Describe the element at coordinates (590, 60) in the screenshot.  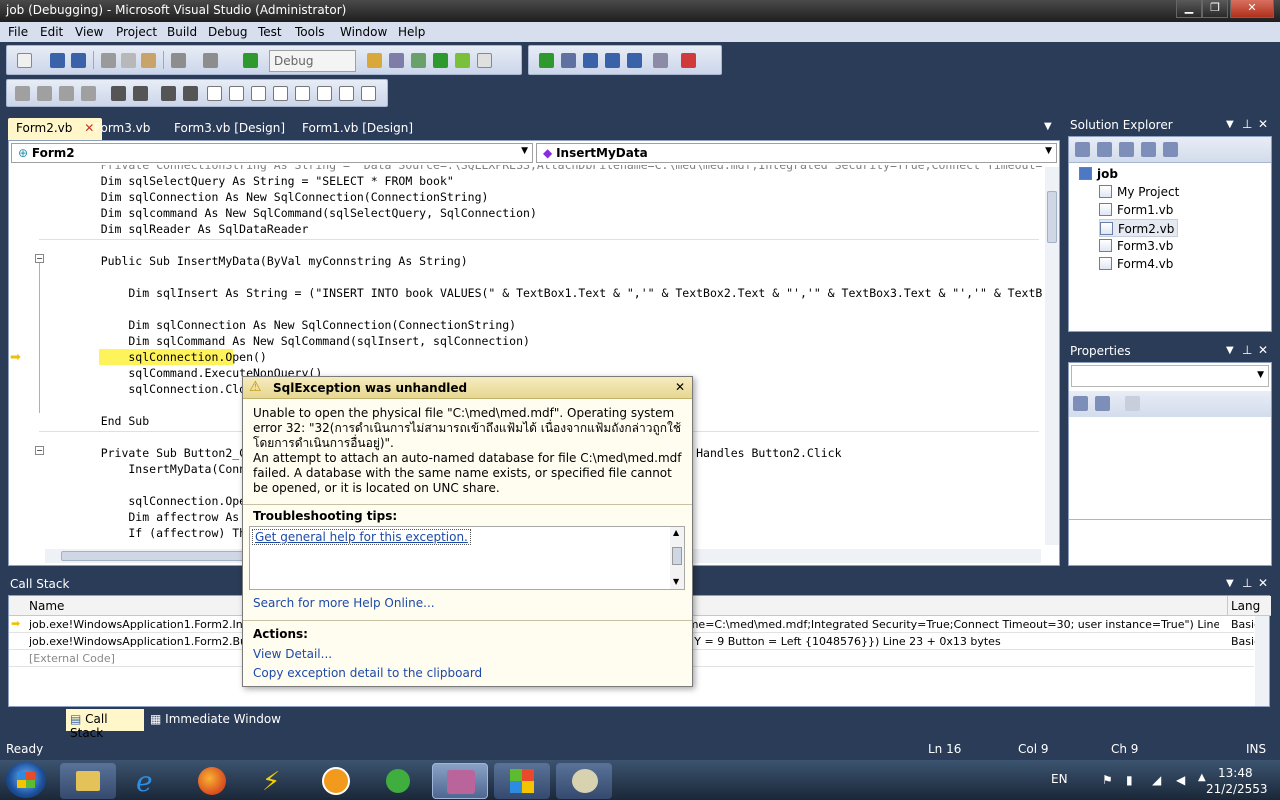
I see `stop-debugging-icon` at that location.